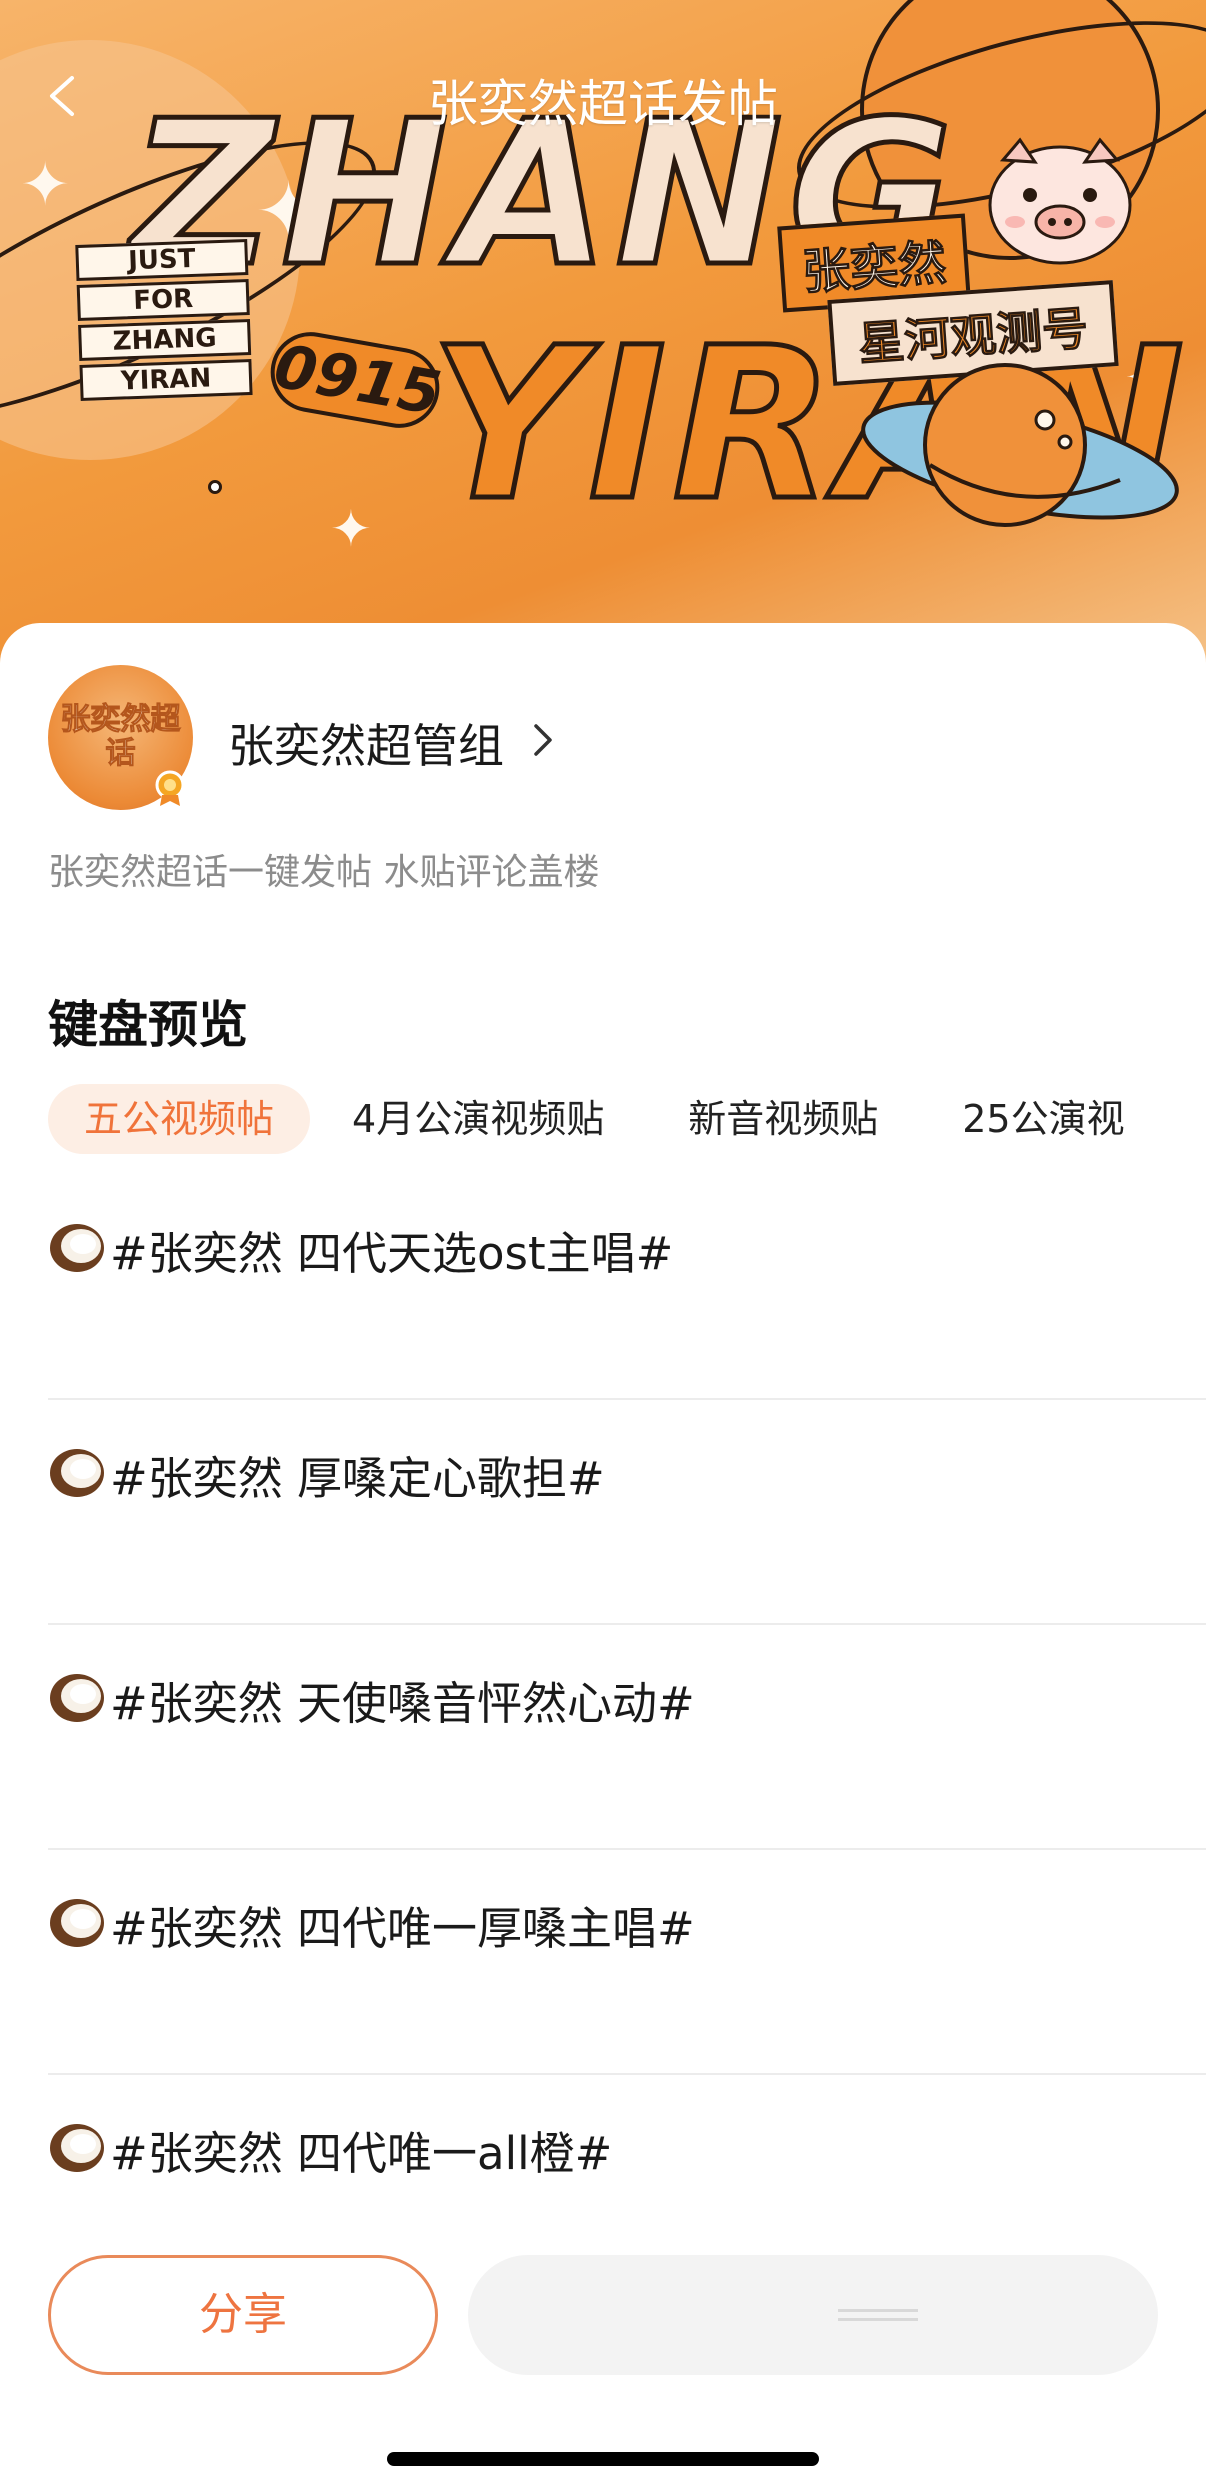  Describe the element at coordinates (361, 2153) in the screenshot. I see `post-text: #张奕然 四代唯一all橙#` at that location.